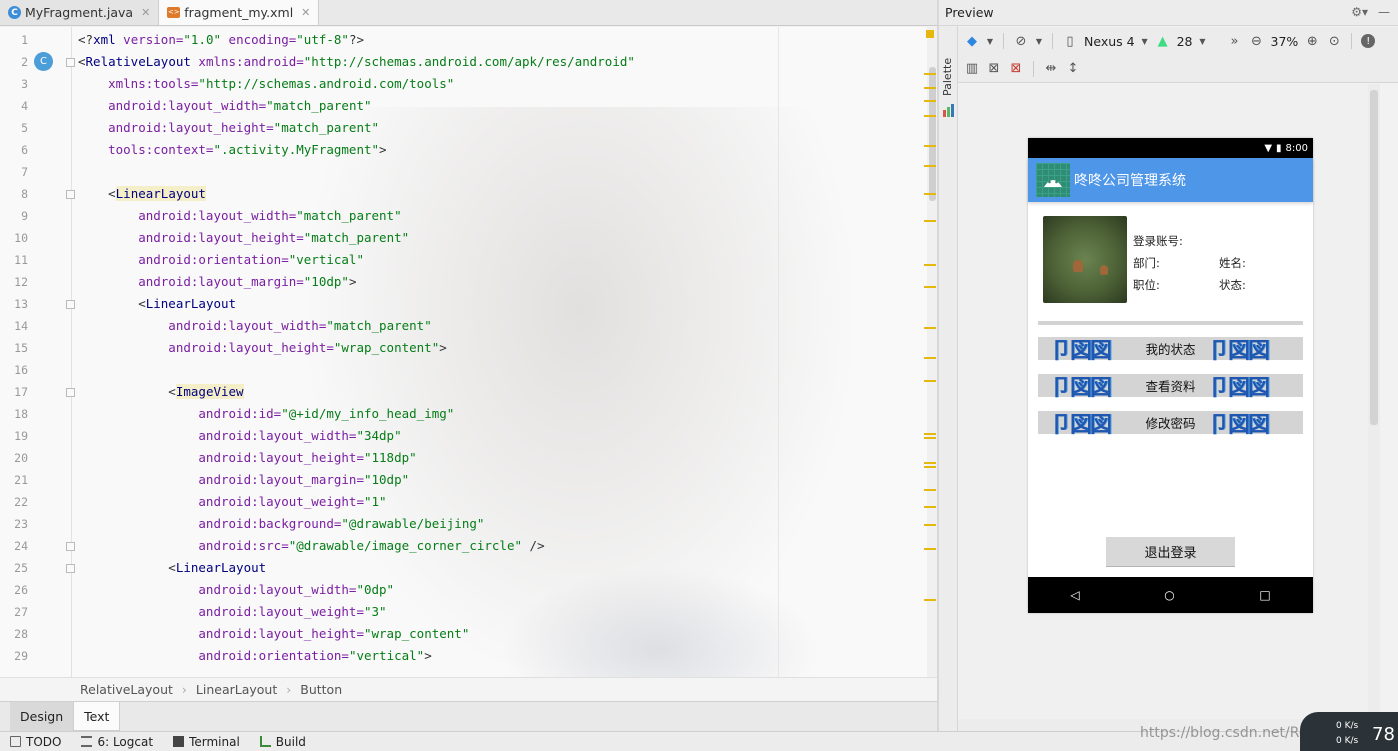 Image resolution: width=1398 pixels, height=751 pixels. Describe the element at coordinates (321, 689) in the screenshot. I see `breadcrumb-item: Button` at that location.